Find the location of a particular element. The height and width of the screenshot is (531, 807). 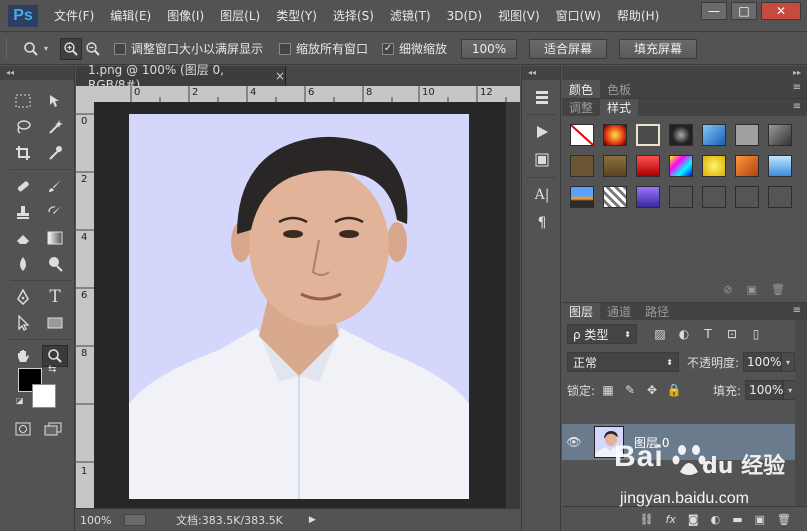

lock-pixels-icon: ✎ is located at coordinates (630, 390).